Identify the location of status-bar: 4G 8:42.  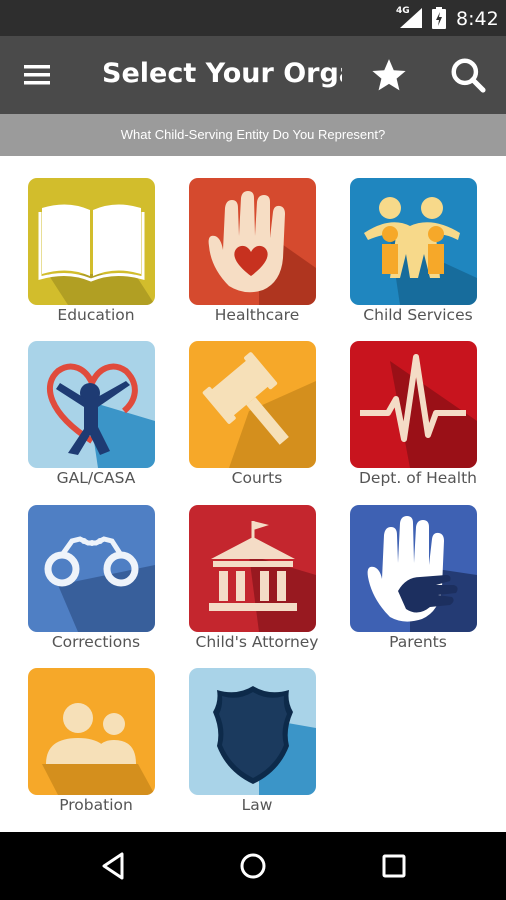
(253, 18).